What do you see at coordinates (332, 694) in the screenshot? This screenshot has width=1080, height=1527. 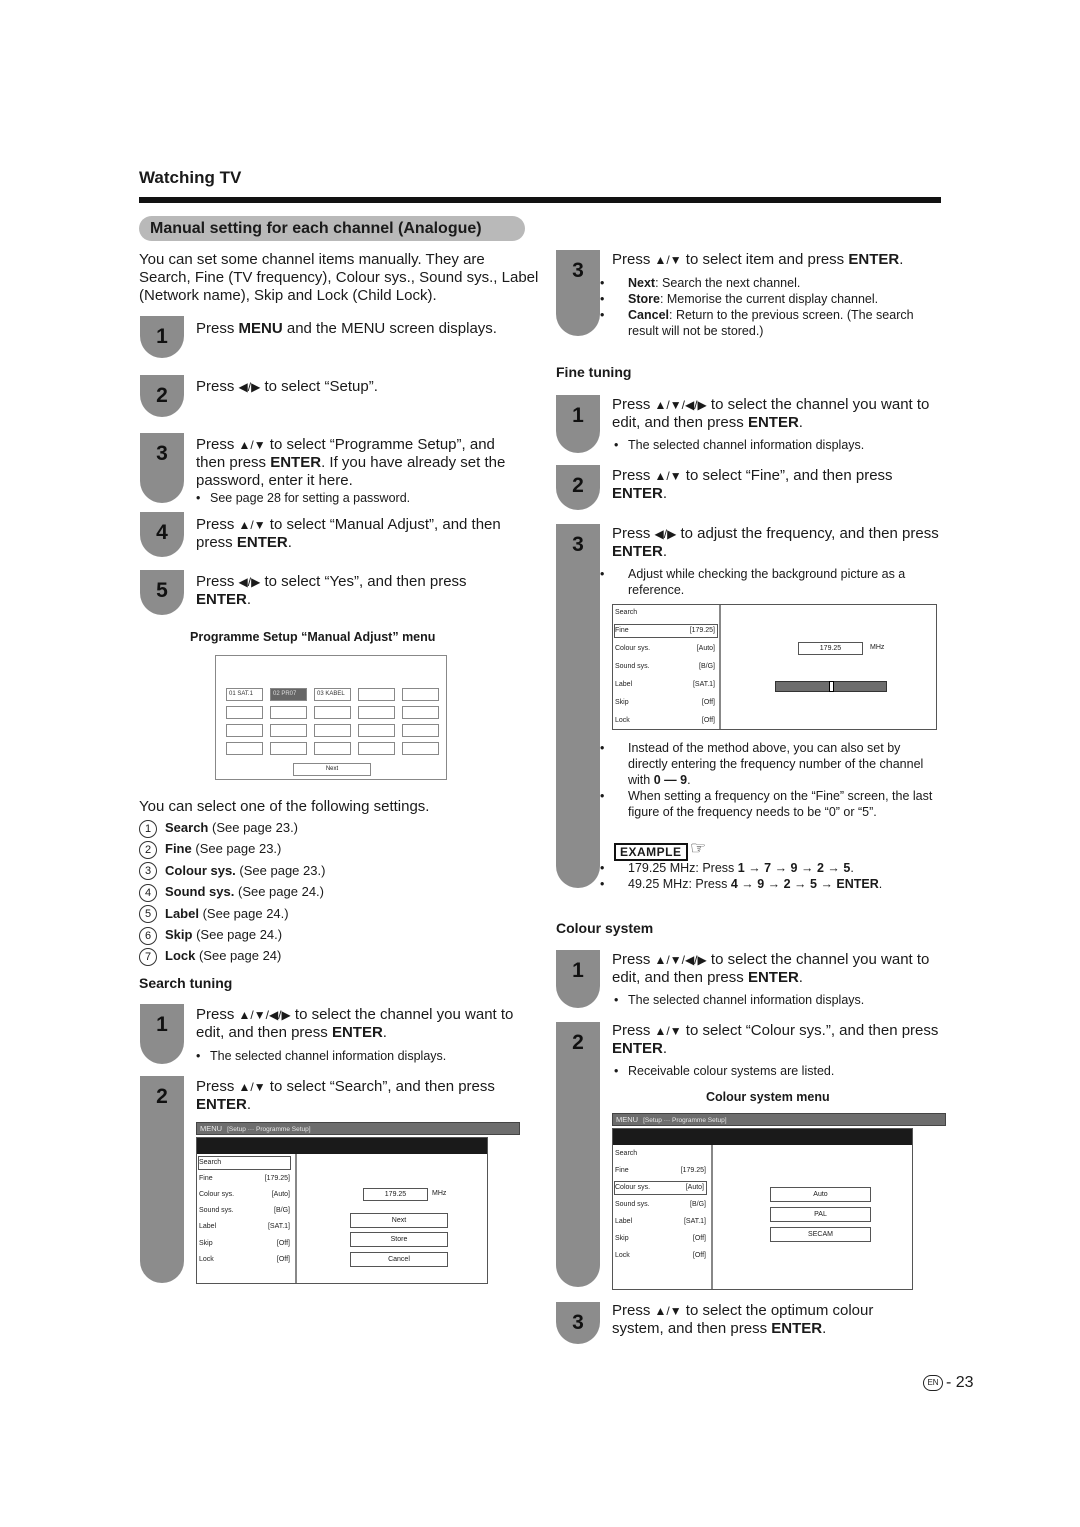 I see `channel-cell: 03 KABEL` at bounding box center [332, 694].